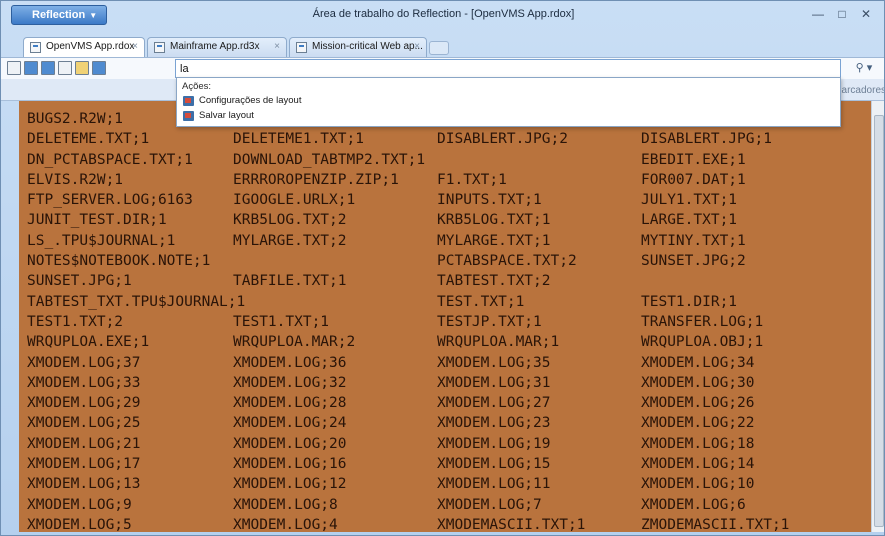 Image resolution: width=885 pixels, height=536 pixels. I want to click on layout-settings-item: Configurações de layout, so click(242, 101).